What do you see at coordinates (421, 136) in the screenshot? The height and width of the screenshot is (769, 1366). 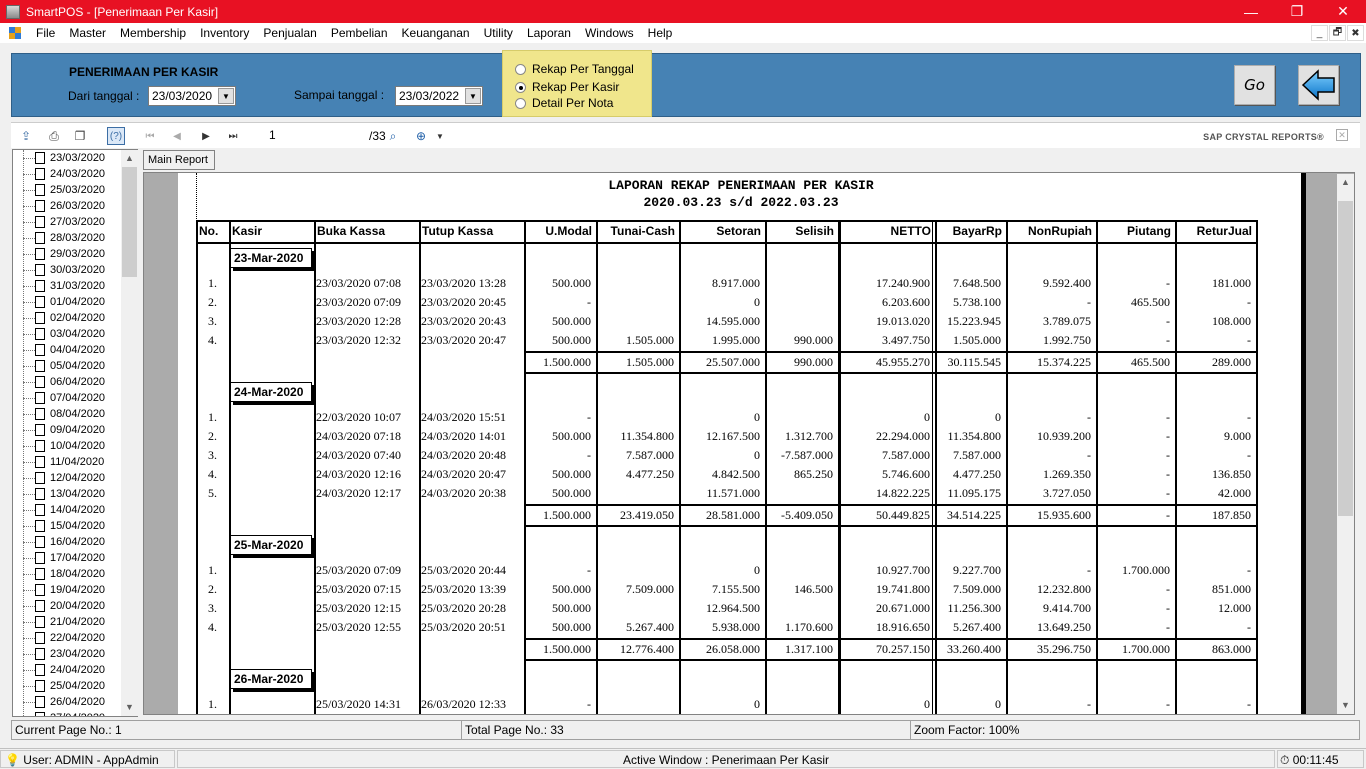 I see `zoom-icon: ⊕` at bounding box center [421, 136].